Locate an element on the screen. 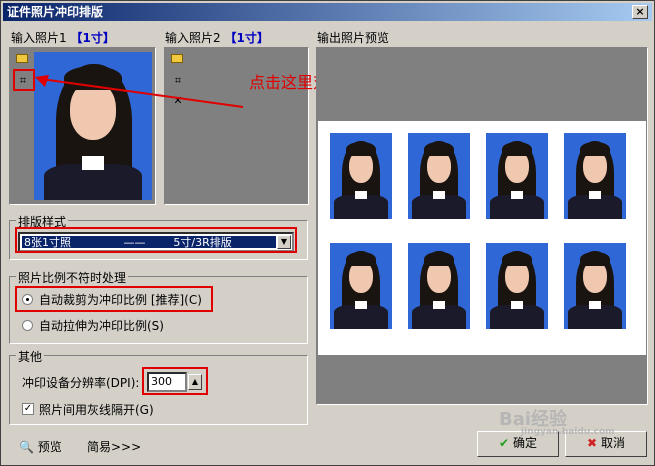  close-button: × is located at coordinates (640, 12).